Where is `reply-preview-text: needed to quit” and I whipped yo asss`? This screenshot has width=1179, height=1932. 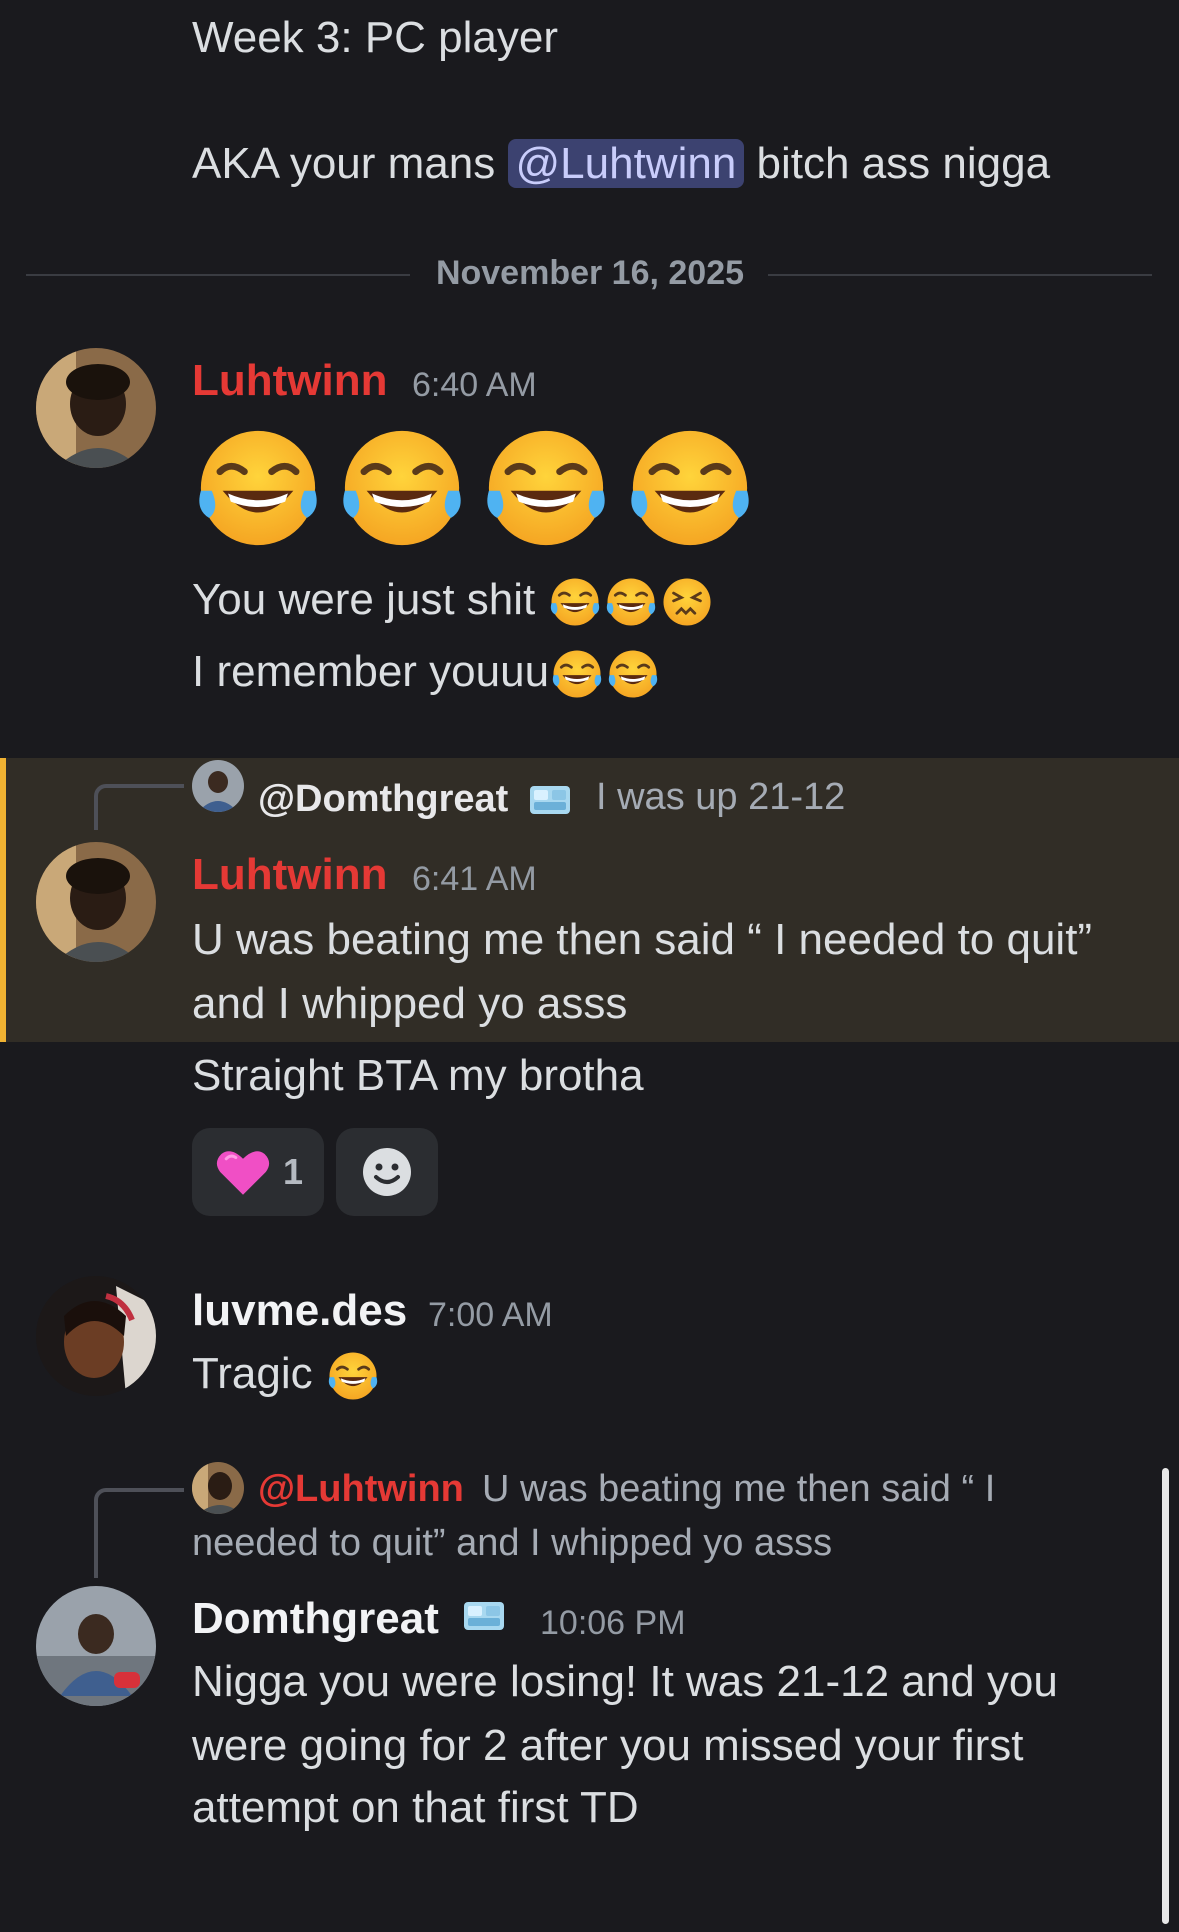
reply-preview-text: needed to quit” and I whipped yo asss is located at coordinates (512, 1543).